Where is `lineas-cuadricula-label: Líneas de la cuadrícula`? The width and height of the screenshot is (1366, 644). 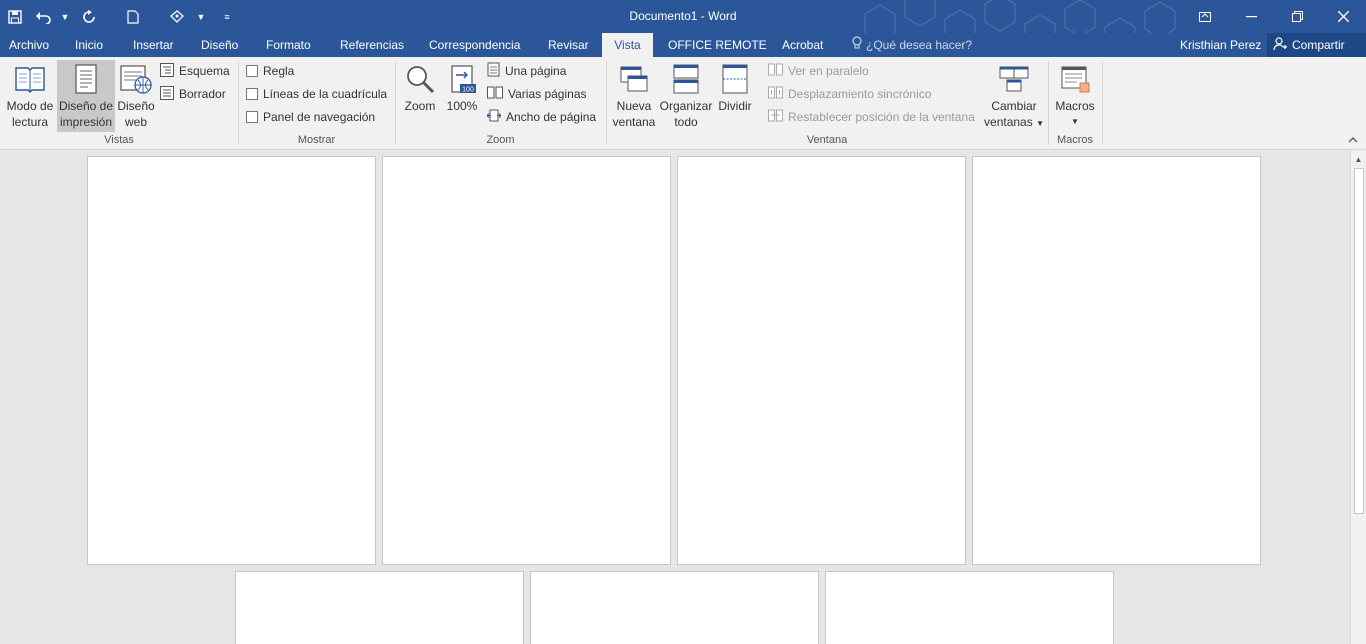
lineas-cuadricula-label: Líneas de la cuadrícula is located at coordinates (325, 94).